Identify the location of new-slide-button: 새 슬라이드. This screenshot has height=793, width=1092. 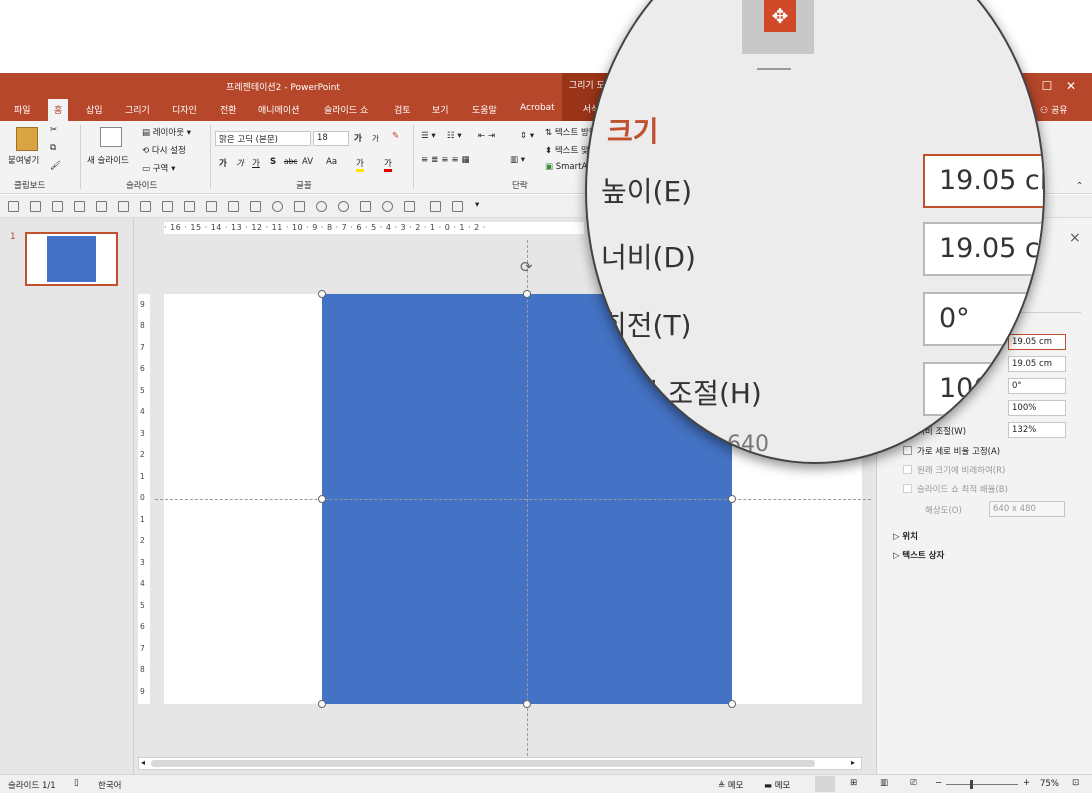
(108, 160).